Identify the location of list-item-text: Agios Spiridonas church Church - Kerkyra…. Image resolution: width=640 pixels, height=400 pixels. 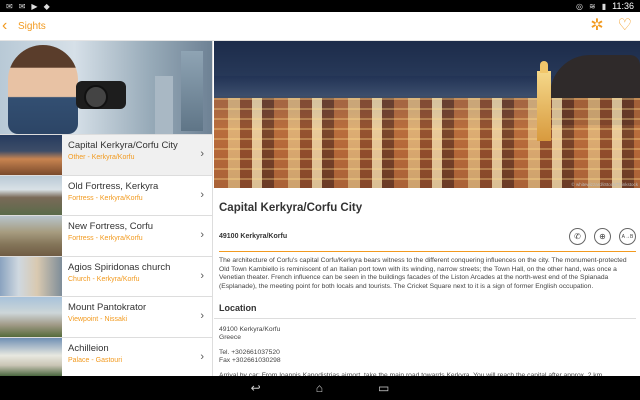
(137, 277).